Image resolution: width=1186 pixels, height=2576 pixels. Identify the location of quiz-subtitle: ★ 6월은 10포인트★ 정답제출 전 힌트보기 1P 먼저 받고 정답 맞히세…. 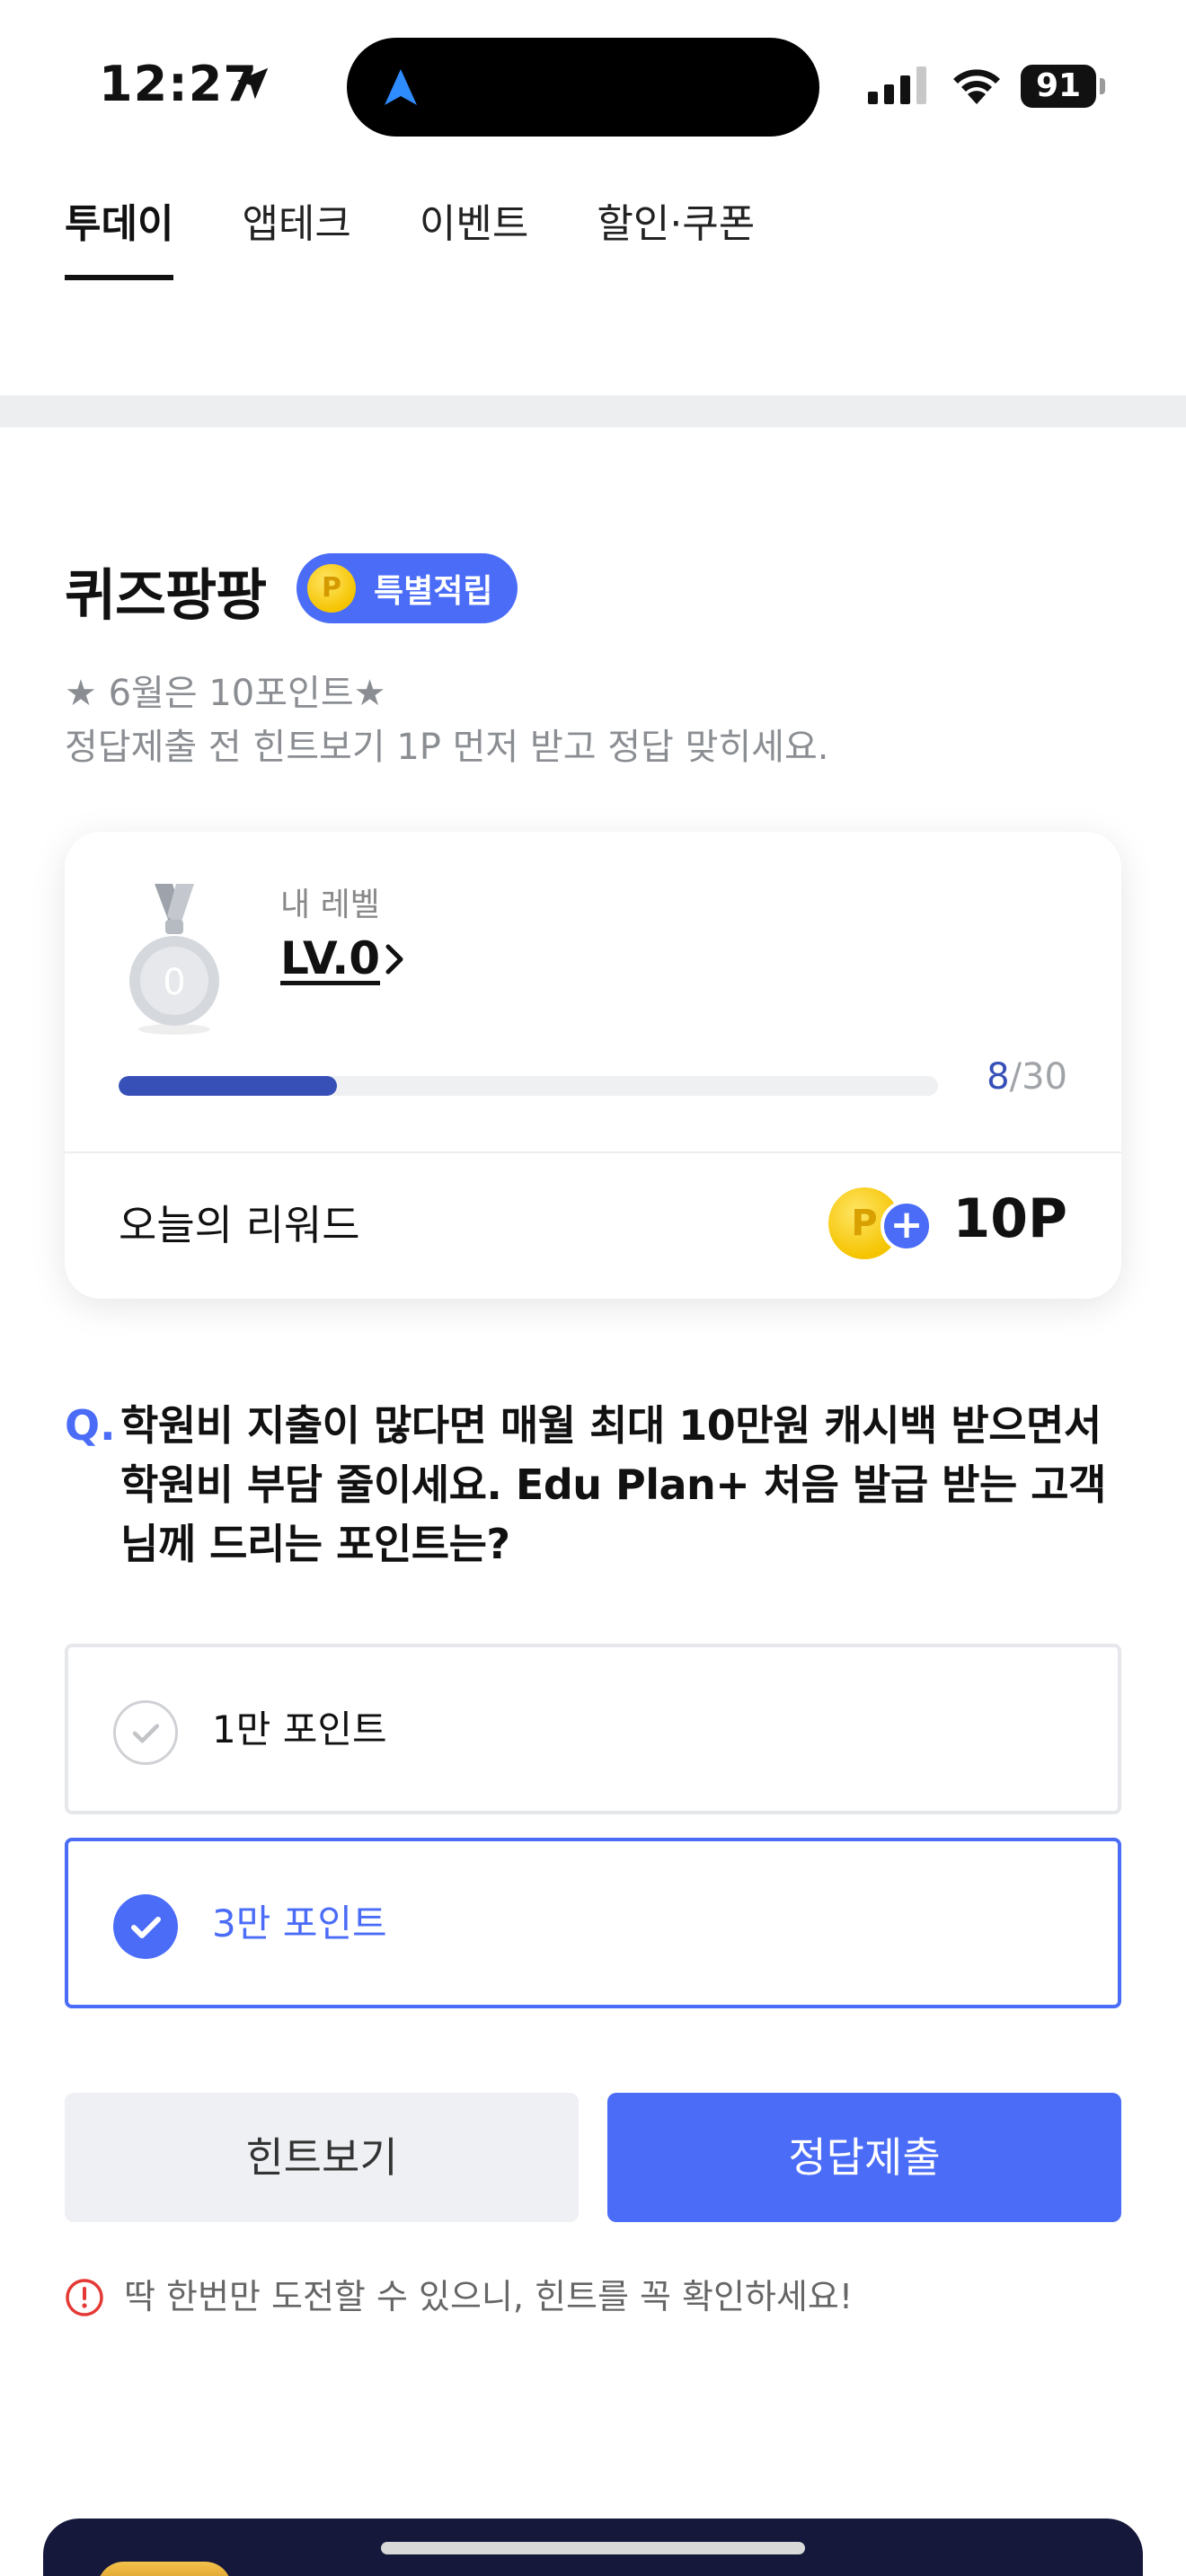
(447, 720).